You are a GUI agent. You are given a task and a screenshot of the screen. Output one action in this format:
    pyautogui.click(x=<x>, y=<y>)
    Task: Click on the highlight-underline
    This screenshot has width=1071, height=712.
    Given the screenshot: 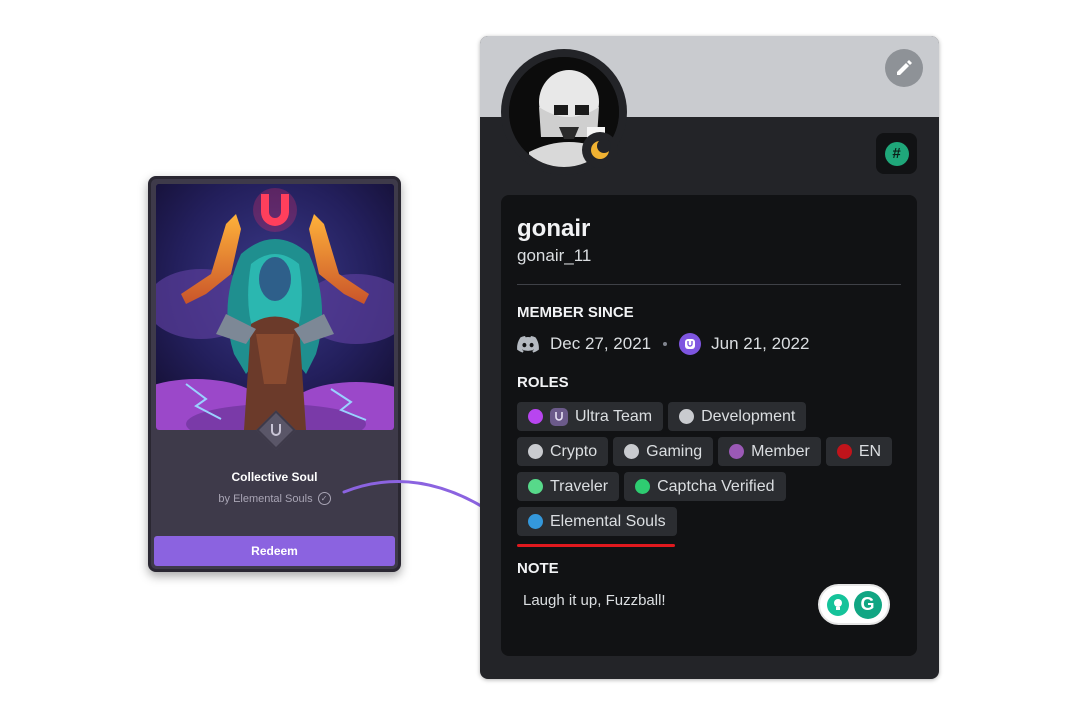 What is the action you would take?
    pyautogui.click(x=596, y=545)
    